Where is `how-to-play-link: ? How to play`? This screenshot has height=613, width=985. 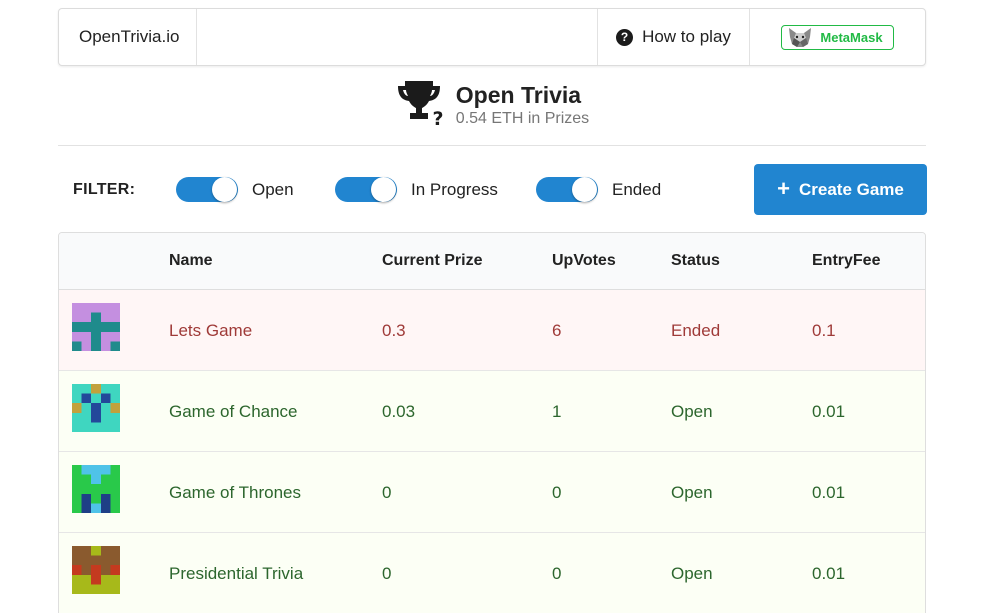 how-to-play-link: ? How to play is located at coordinates (673, 37).